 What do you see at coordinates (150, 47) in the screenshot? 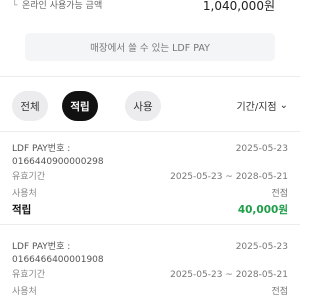
I see `store-pay-button: 매장에서 쓸 수 있는 LDF PAY` at bounding box center [150, 47].